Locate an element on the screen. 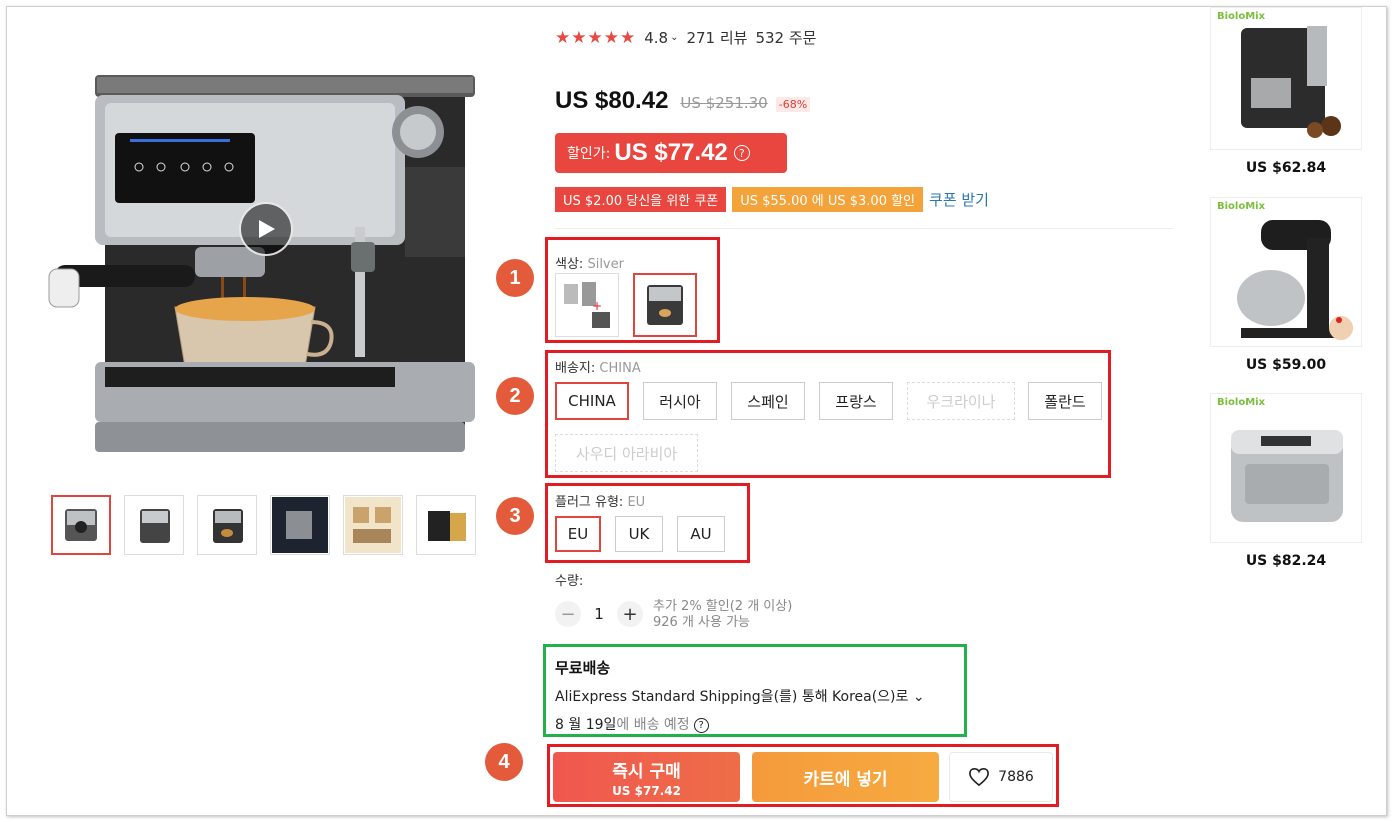  rating-stars: ★★★★★ is located at coordinates (596, 37).